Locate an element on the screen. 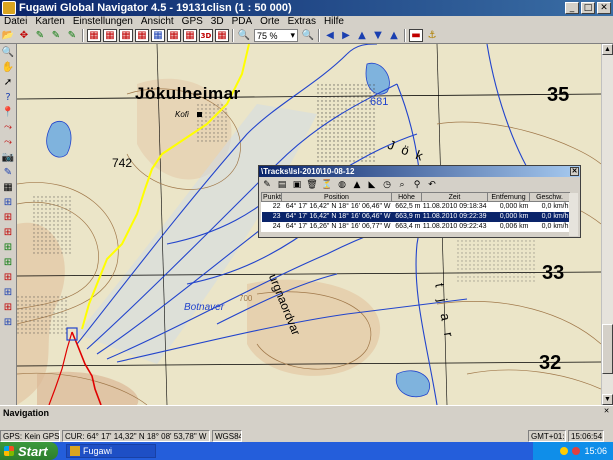  navigation-panel: Navigation ✕ is located at coordinates (306, 417).